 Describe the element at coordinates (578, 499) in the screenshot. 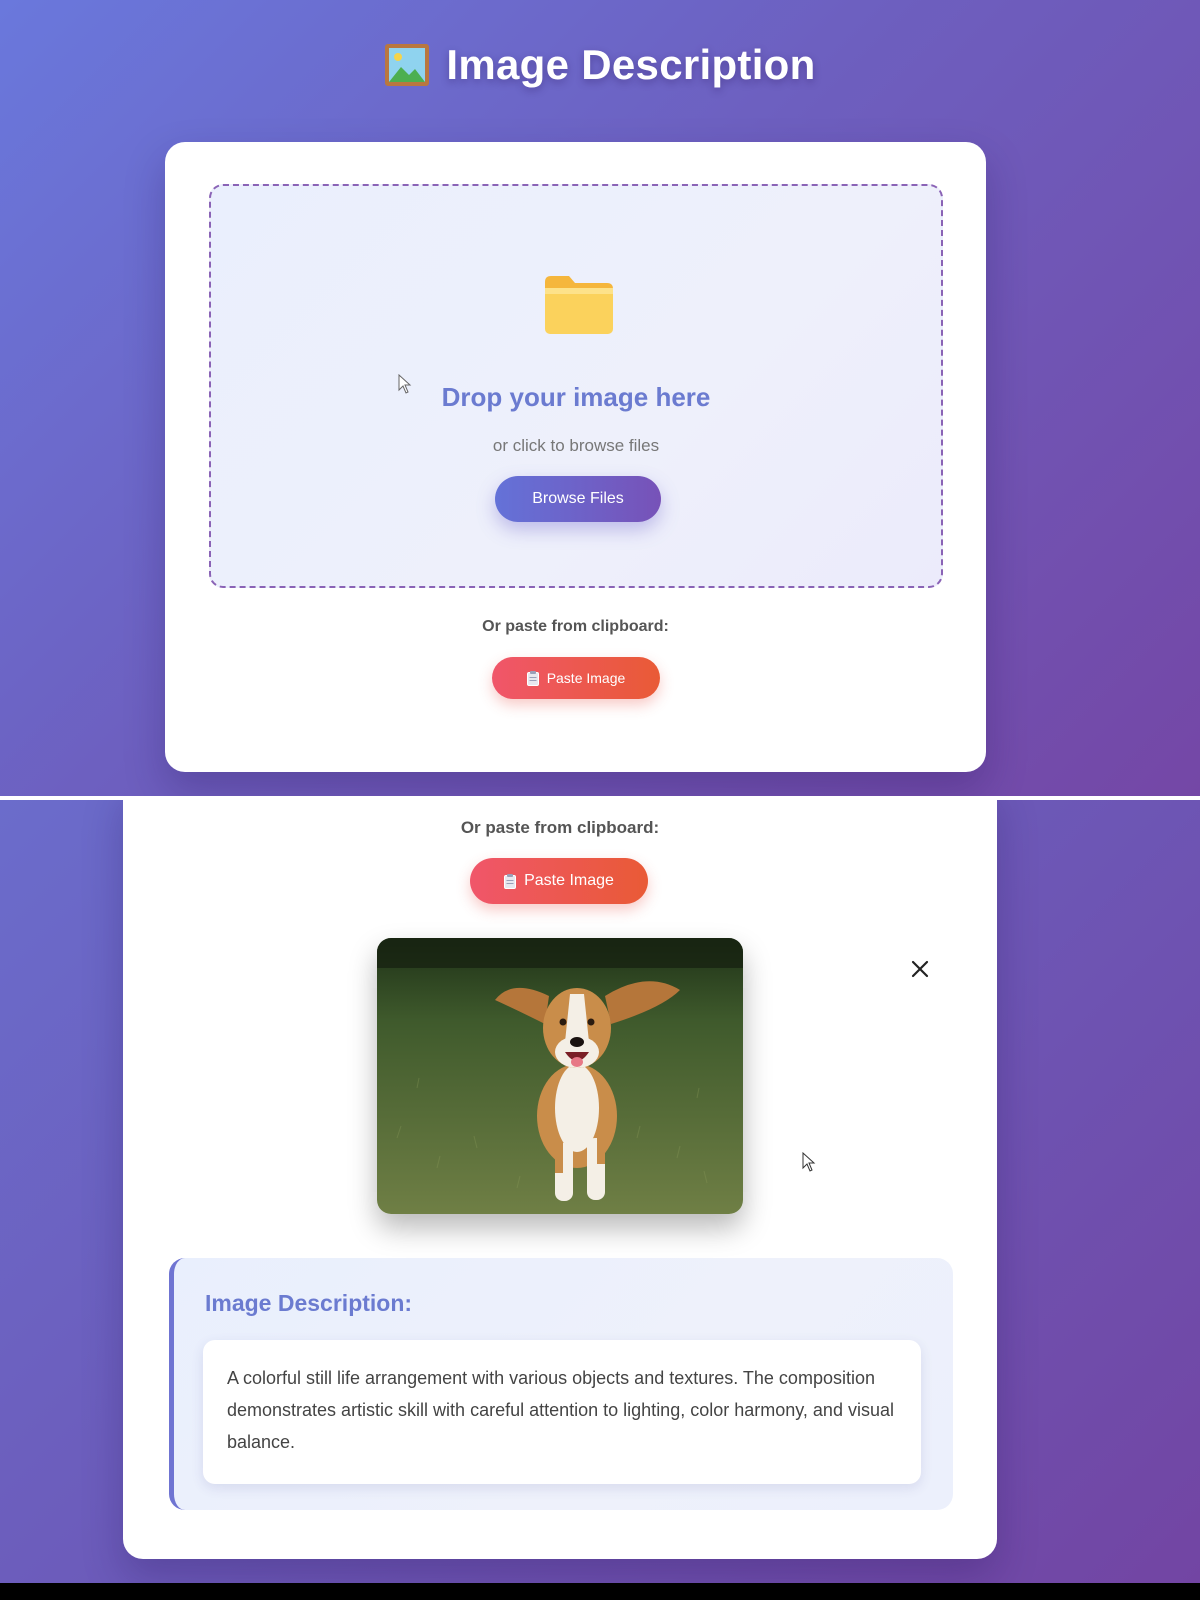

I see `browse-files-button: Browse Files` at that location.